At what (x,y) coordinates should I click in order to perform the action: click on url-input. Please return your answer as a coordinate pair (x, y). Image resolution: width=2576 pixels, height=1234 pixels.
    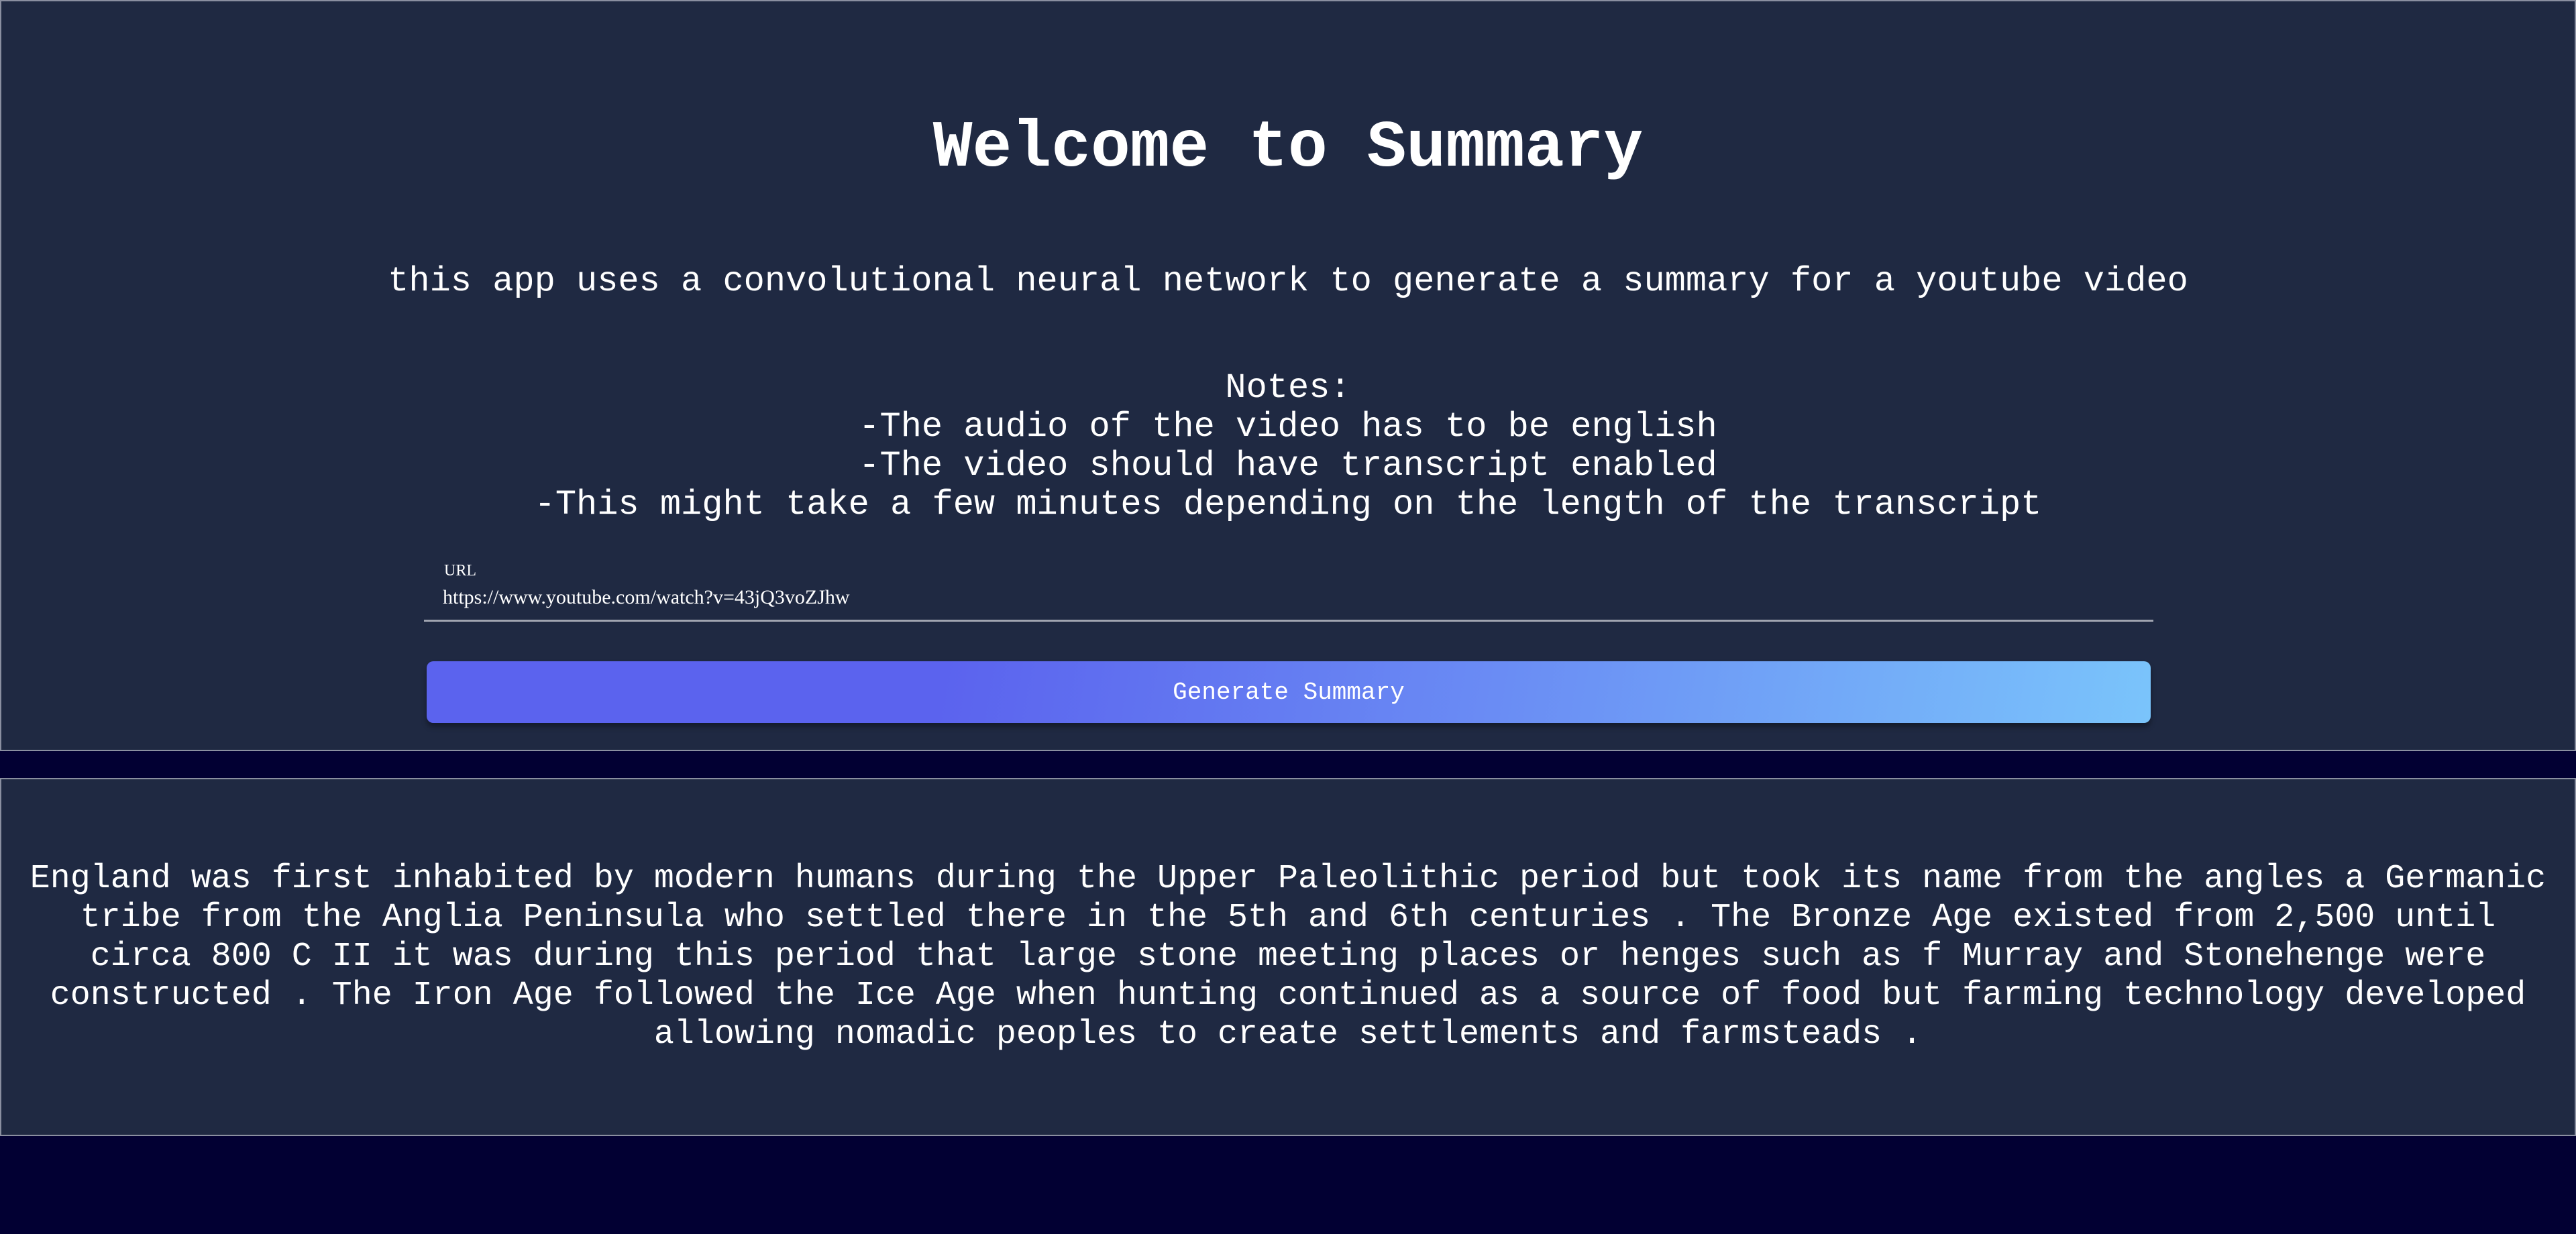
    Looking at the image, I should click on (1281, 597).